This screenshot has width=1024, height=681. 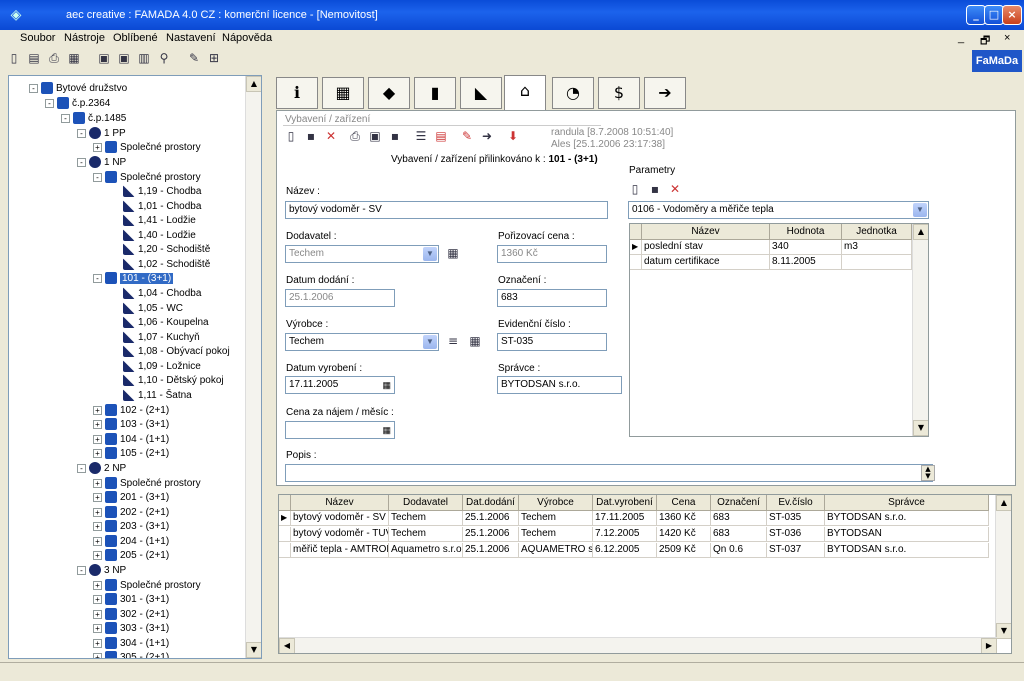 I want to click on list-header-cell: Název, so click(x=340, y=503).